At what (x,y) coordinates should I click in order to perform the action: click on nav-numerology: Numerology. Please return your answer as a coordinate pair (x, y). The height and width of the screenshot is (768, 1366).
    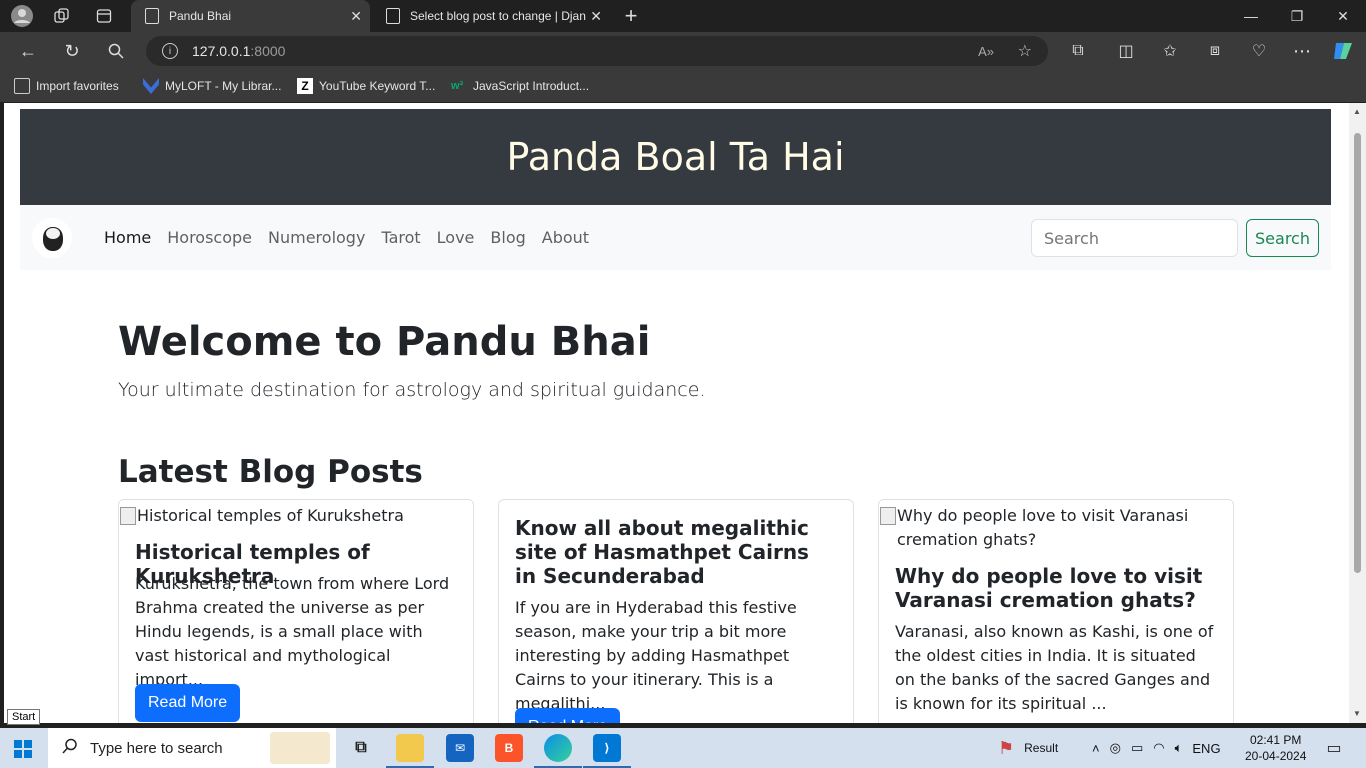
    Looking at the image, I should click on (316, 237).